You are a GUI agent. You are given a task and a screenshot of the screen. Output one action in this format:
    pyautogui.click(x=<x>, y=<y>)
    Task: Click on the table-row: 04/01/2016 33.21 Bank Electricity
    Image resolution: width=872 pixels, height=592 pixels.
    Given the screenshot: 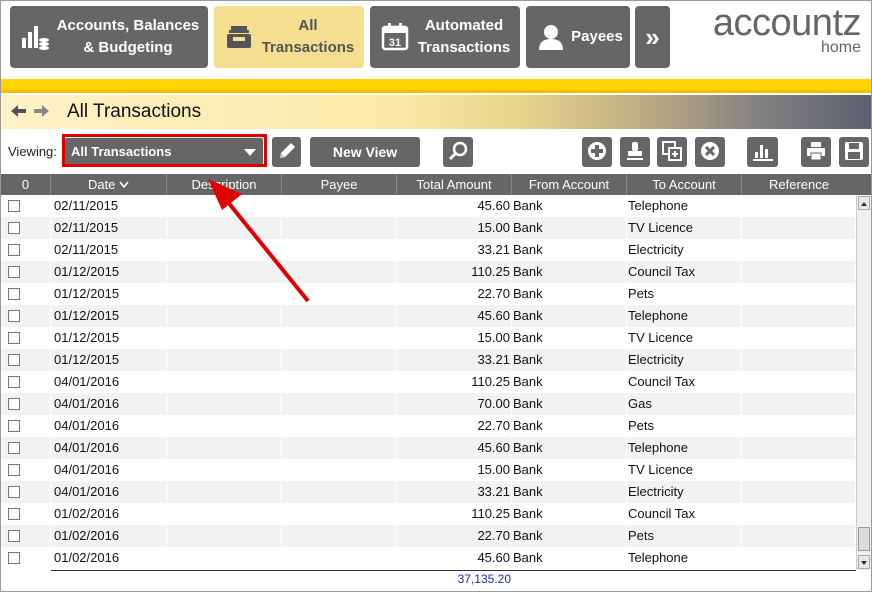 What is the action you would take?
    pyautogui.click(x=428, y=492)
    